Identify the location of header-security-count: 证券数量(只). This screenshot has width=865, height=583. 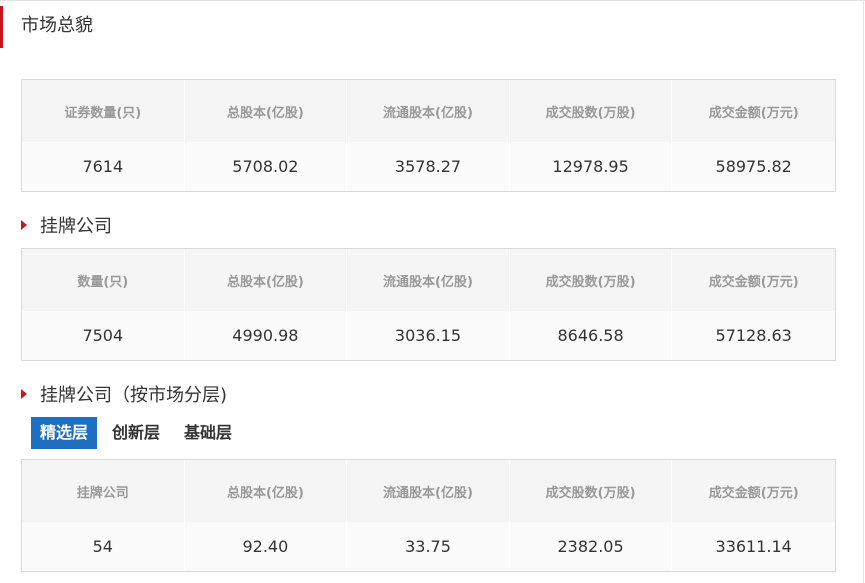
(103, 111).